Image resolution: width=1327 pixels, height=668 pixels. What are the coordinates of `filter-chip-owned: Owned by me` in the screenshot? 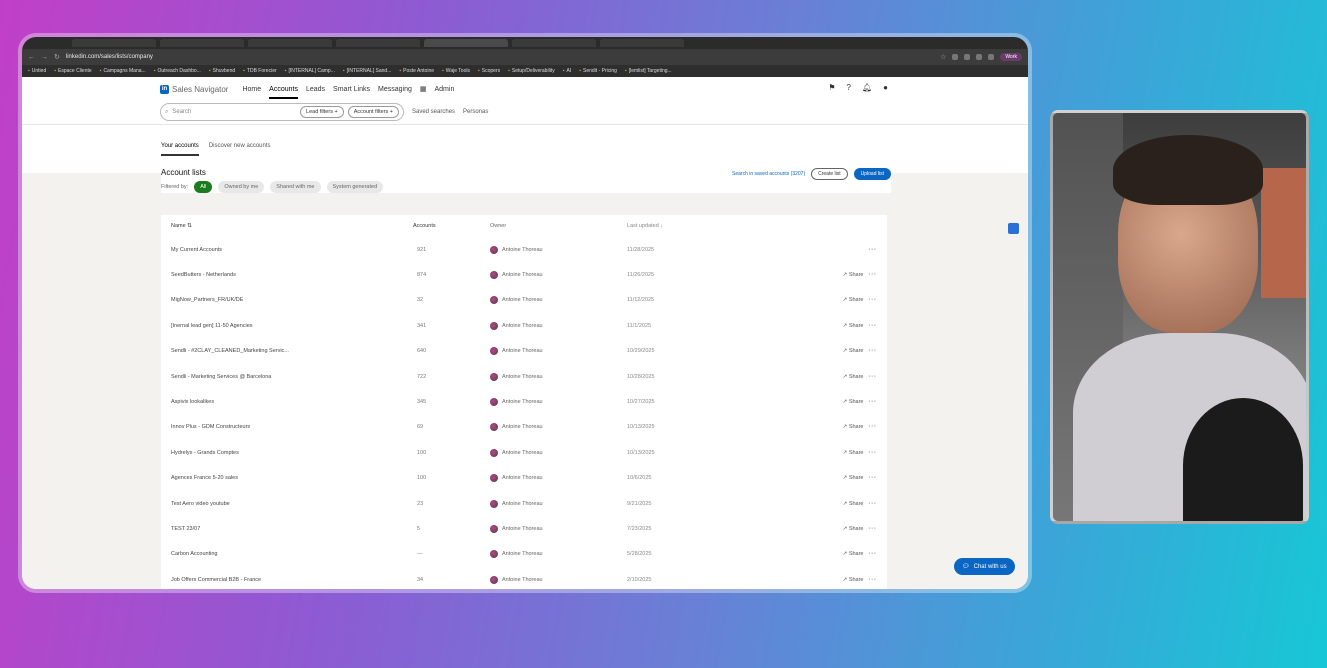 It's located at (241, 187).